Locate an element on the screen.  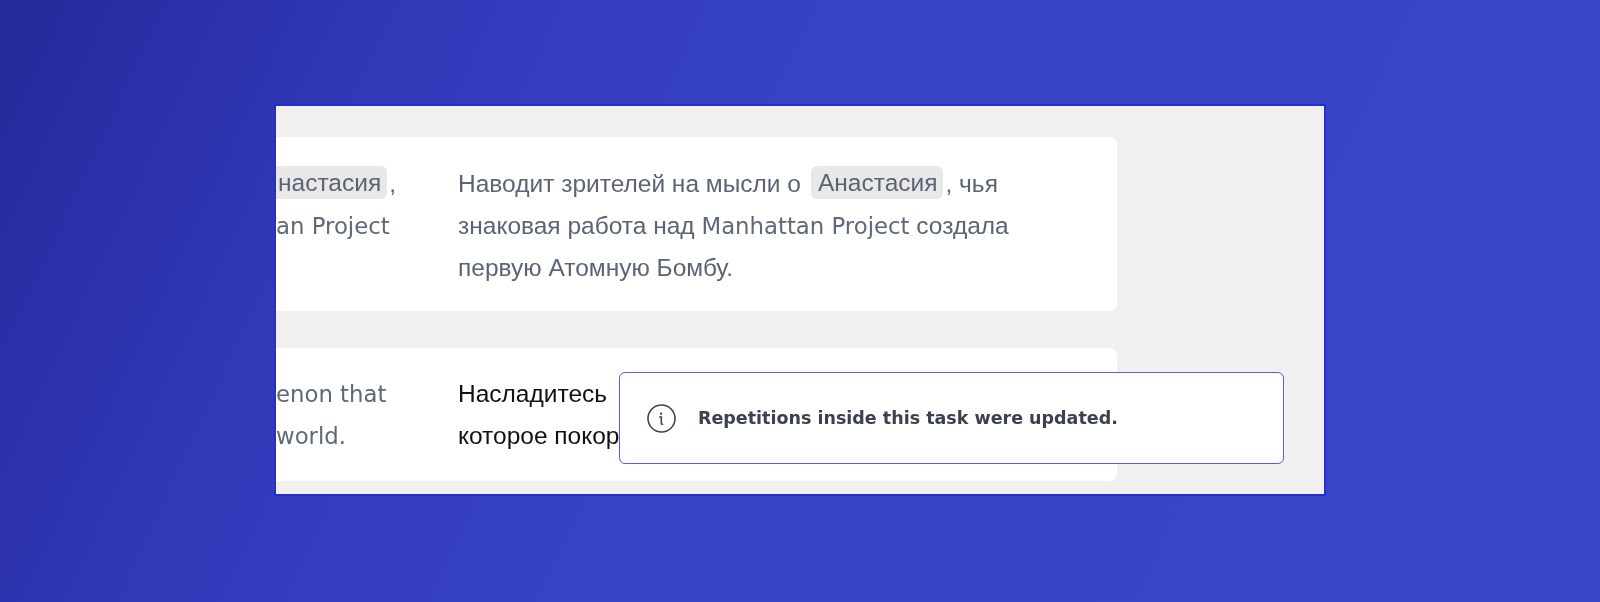
source-text: enon that world. is located at coordinates (331, 415).